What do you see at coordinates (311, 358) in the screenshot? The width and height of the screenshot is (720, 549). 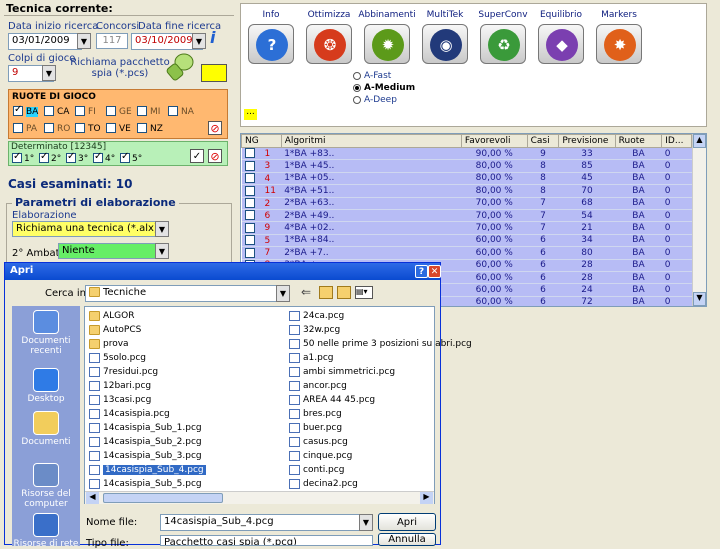 I see `file-item: a1.pcg` at bounding box center [311, 358].